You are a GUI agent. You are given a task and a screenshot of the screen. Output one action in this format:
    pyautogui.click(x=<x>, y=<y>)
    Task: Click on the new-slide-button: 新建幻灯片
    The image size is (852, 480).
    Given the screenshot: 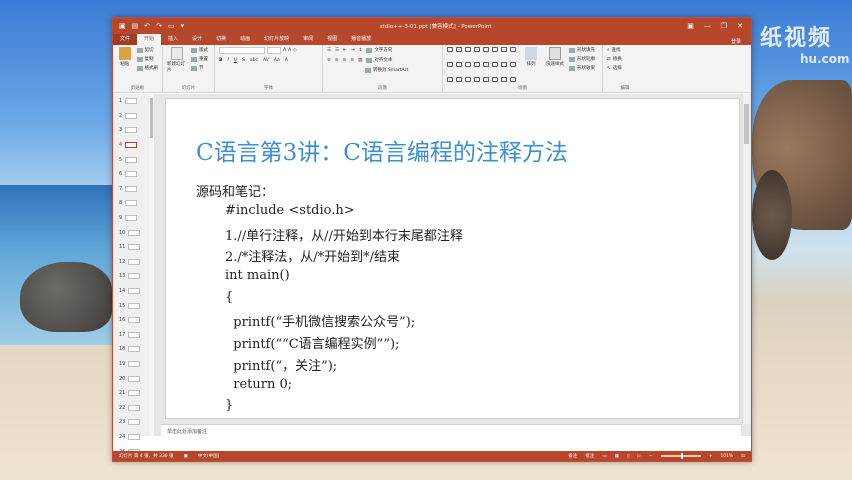 What is the action you would take?
    pyautogui.click(x=177, y=68)
    